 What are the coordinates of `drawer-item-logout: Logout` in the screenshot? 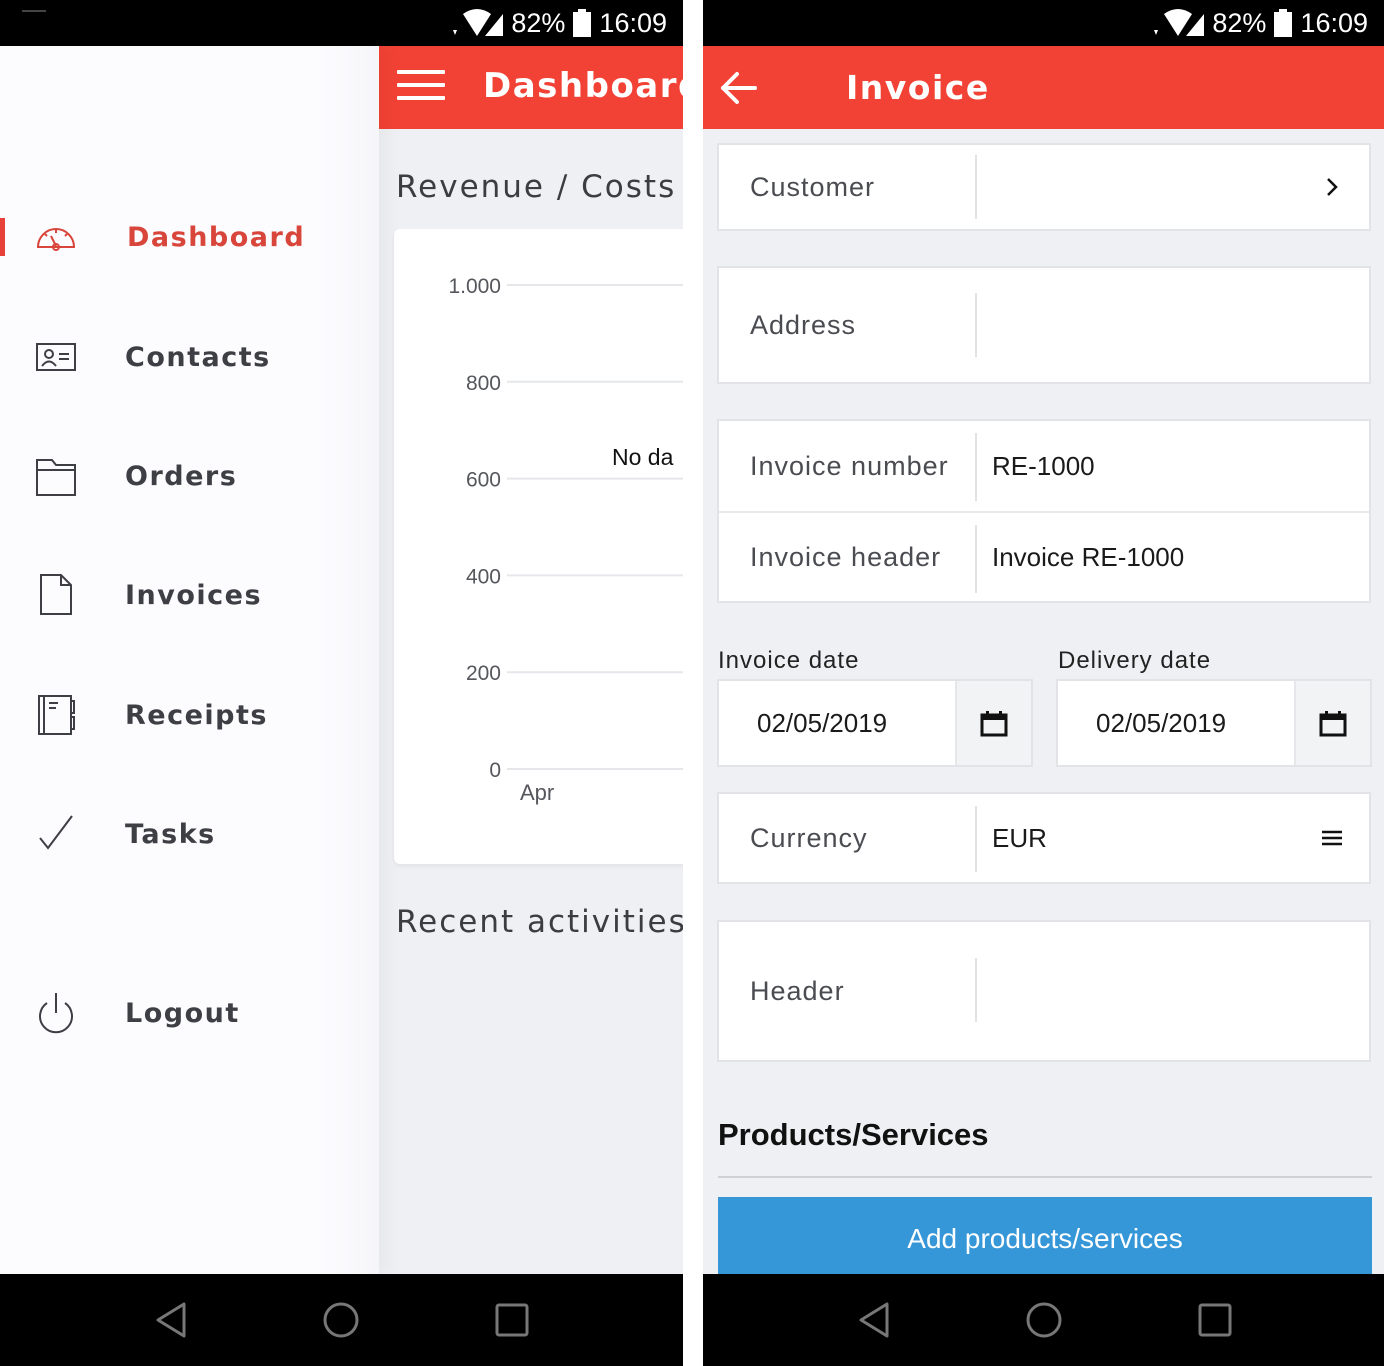 It's located at (189, 1013).